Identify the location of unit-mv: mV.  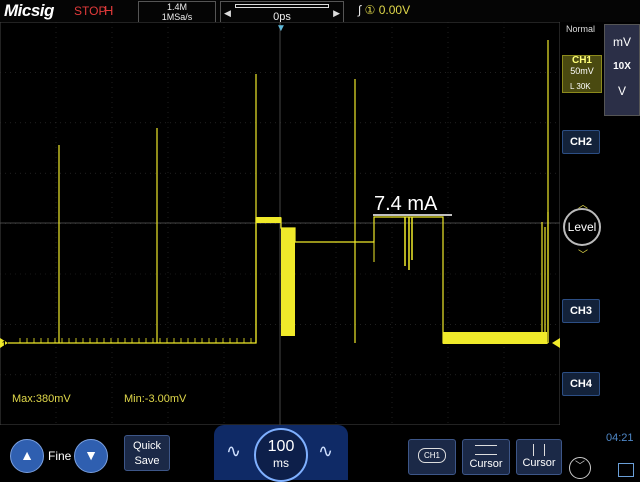
(622, 42).